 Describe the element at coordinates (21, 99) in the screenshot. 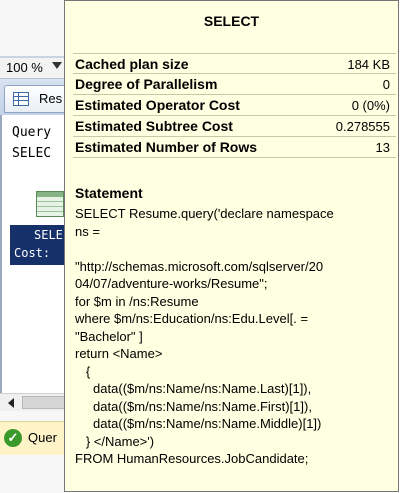

I see `grid-icon` at that location.